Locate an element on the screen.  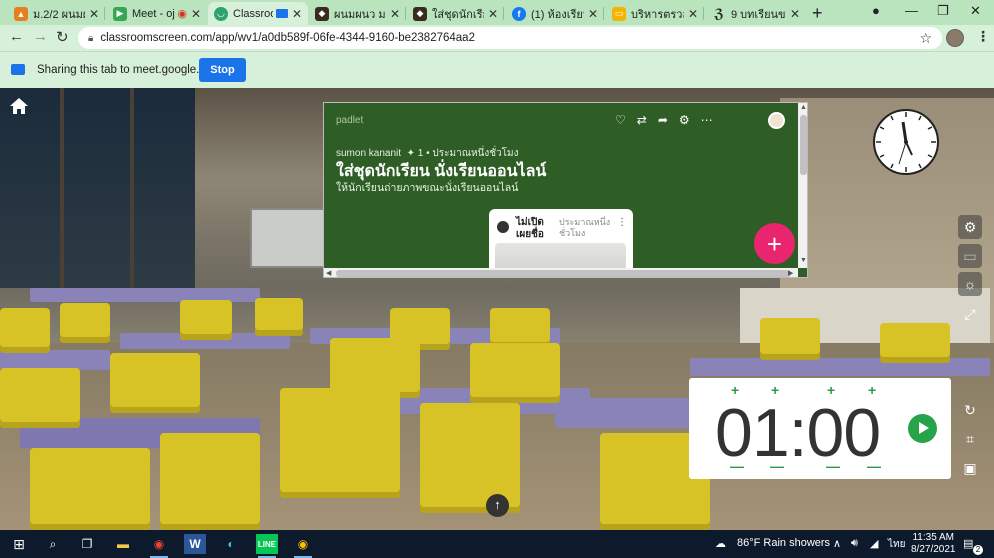
crop-icon: ⌗ is located at coordinates (970, 439).